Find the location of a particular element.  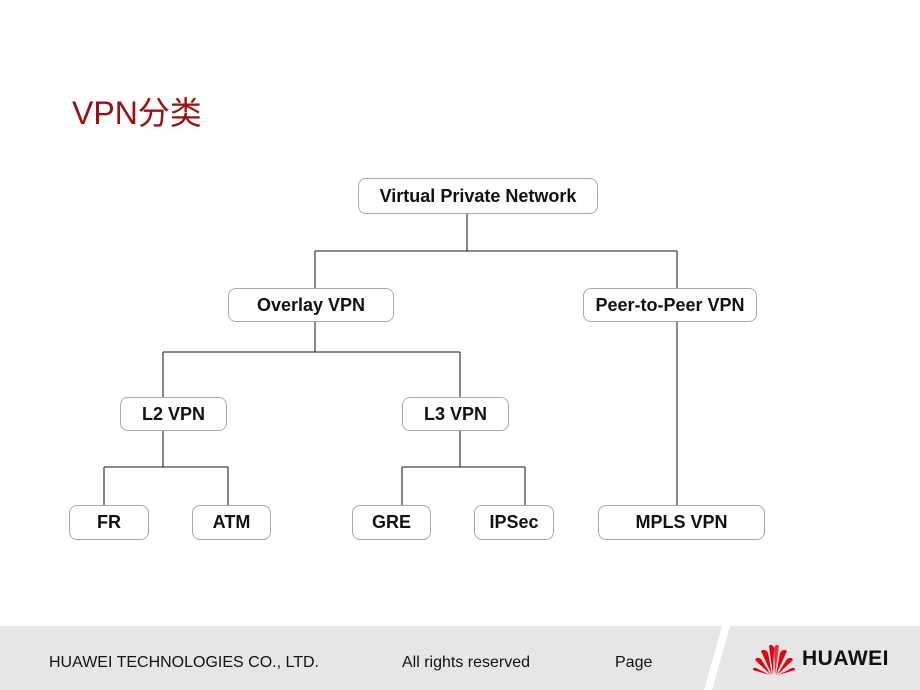

huawei-logo: HUAWEI is located at coordinates (820, 659).